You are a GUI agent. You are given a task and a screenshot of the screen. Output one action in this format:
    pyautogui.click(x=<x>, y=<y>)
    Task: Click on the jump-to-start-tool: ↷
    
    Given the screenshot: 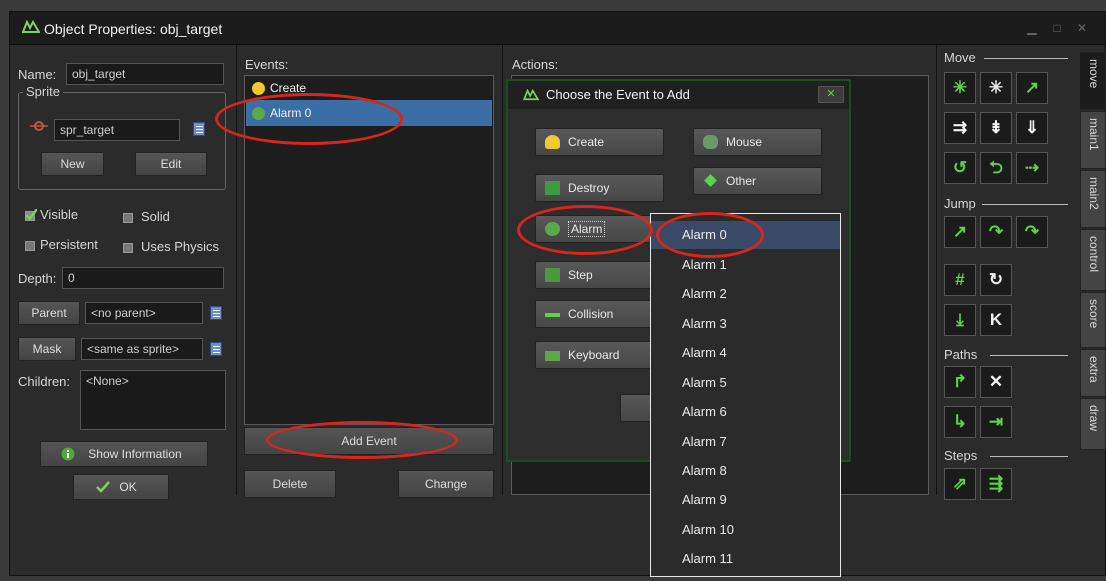 What is the action you would take?
    pyautogui.click(x=996, y=232)
    